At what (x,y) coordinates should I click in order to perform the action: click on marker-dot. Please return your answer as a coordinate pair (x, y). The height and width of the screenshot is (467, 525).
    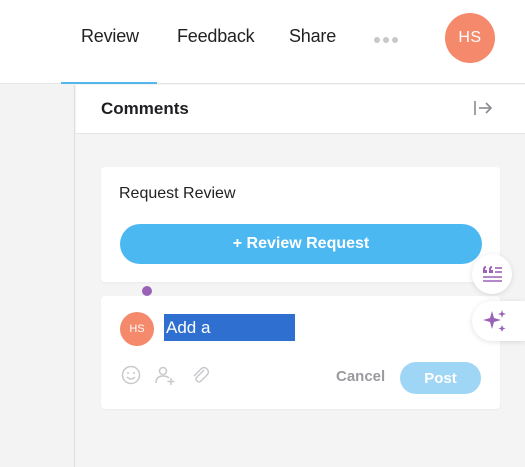
    Looking at the image, I should click on (147, 291).